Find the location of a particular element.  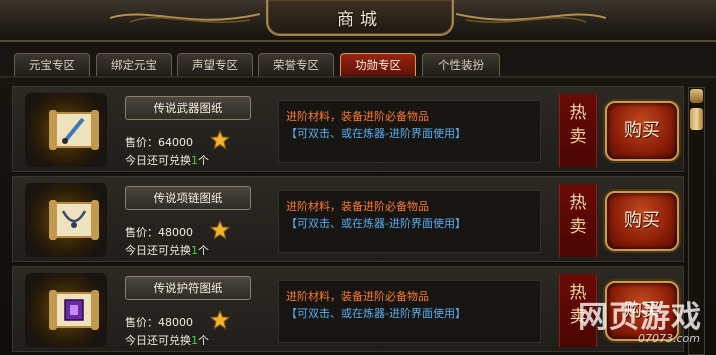

title-bar: 商城 is located at coordinates (358, 21).